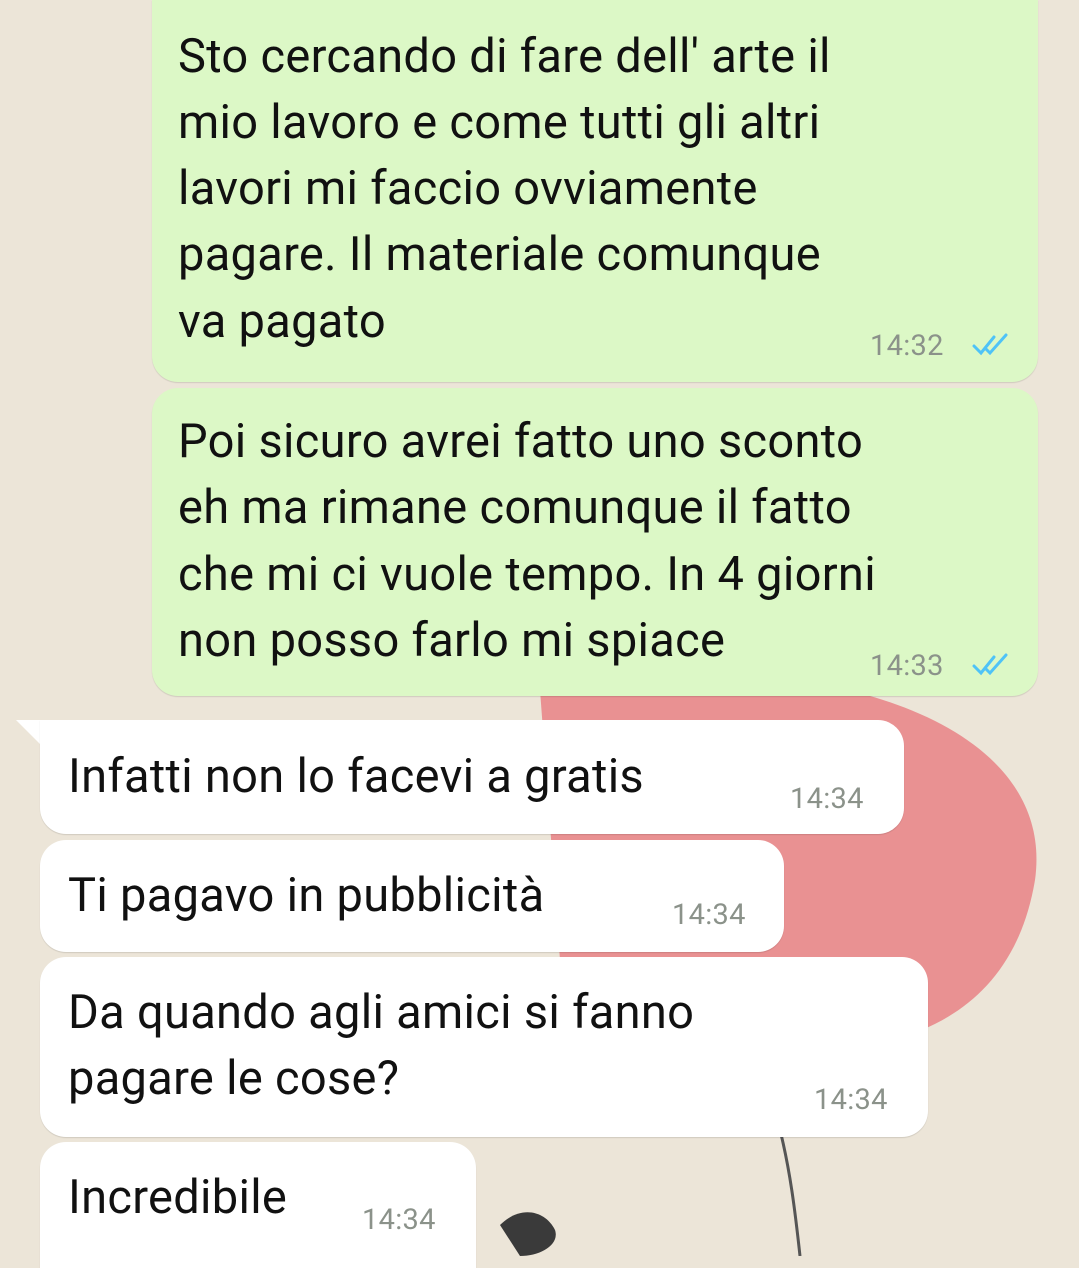  What do you see at coordinates (527, 574) in the screenshot?
I see `message-text-line: che mi ci vuole tempo. In 4 giorni` at bounding box center [527, 574].